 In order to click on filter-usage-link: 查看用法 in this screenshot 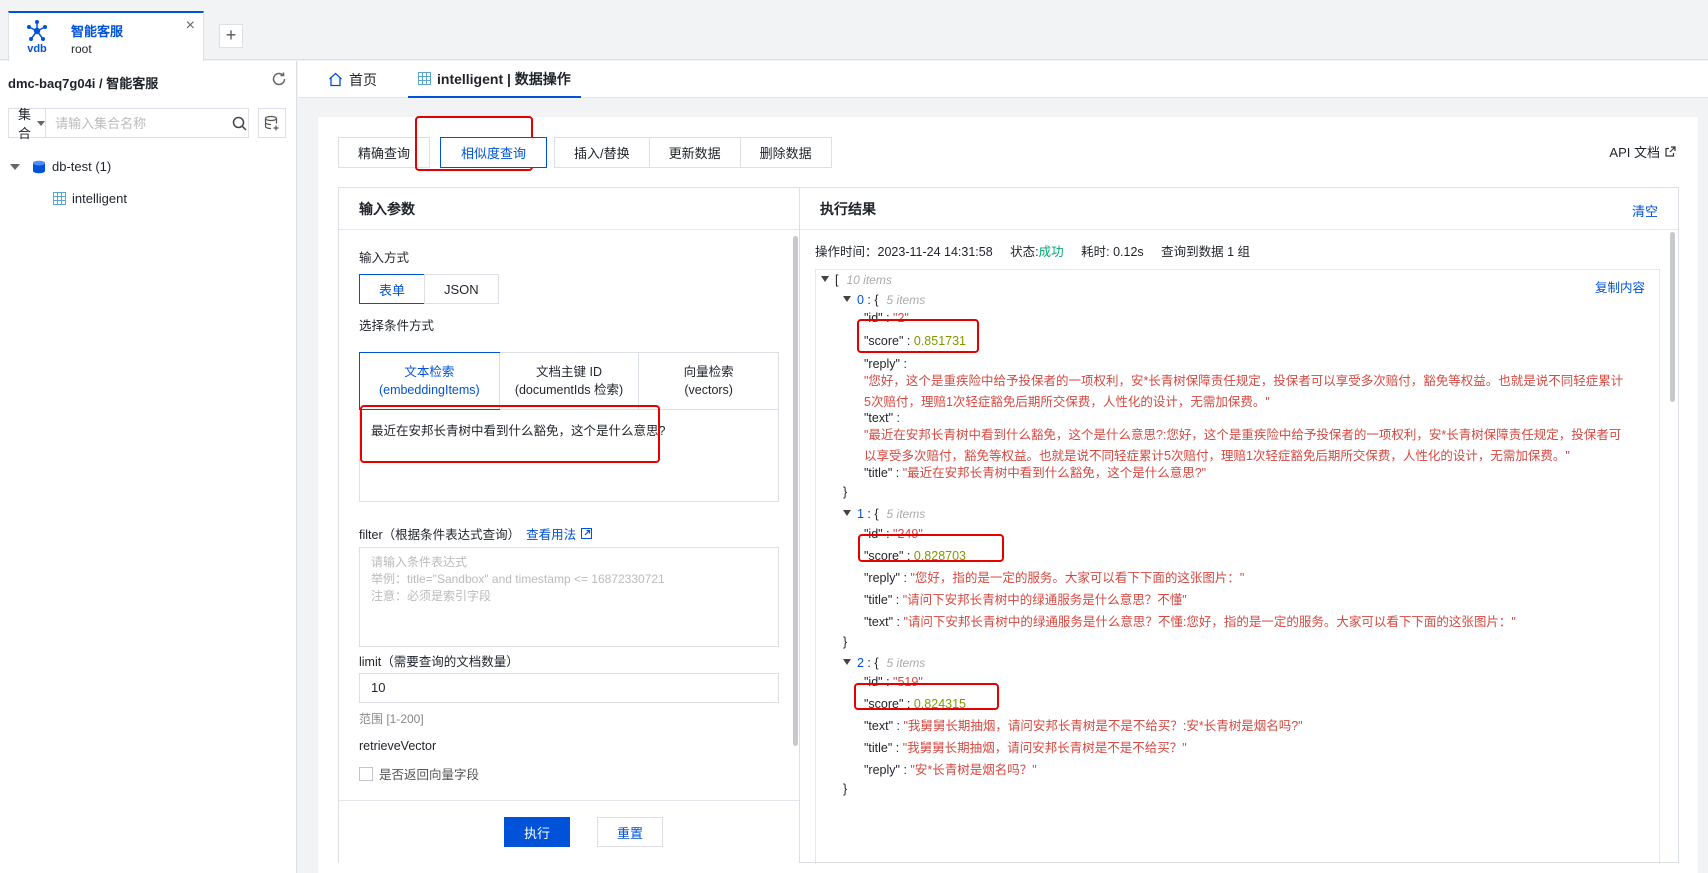, I will do `click(559, 533)`.